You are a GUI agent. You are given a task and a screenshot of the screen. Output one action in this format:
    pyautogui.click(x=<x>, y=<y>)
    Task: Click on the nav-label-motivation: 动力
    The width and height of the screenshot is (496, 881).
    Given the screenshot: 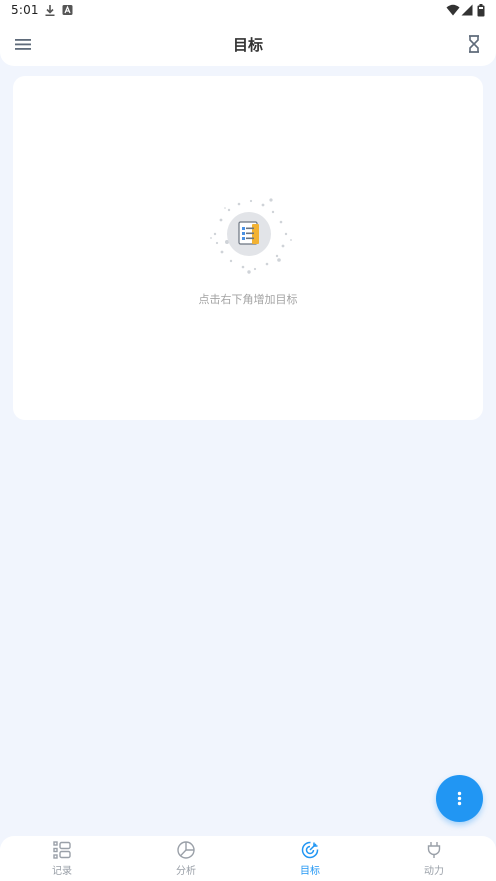 What is the action you would take?
    pyautogui.click(x=434, y=871)
    